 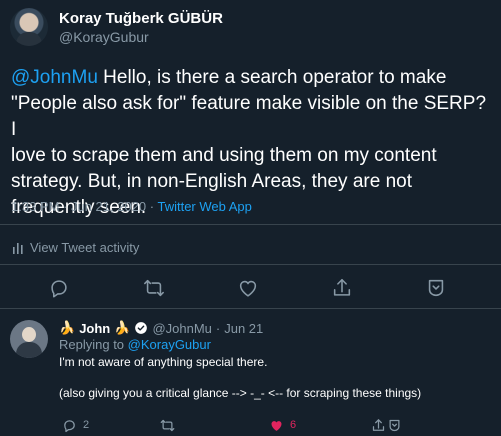 What do you see at coordinates (86, 425) in the screenshot?
I see `reply-count: 2` at bounding box center [86, 425].